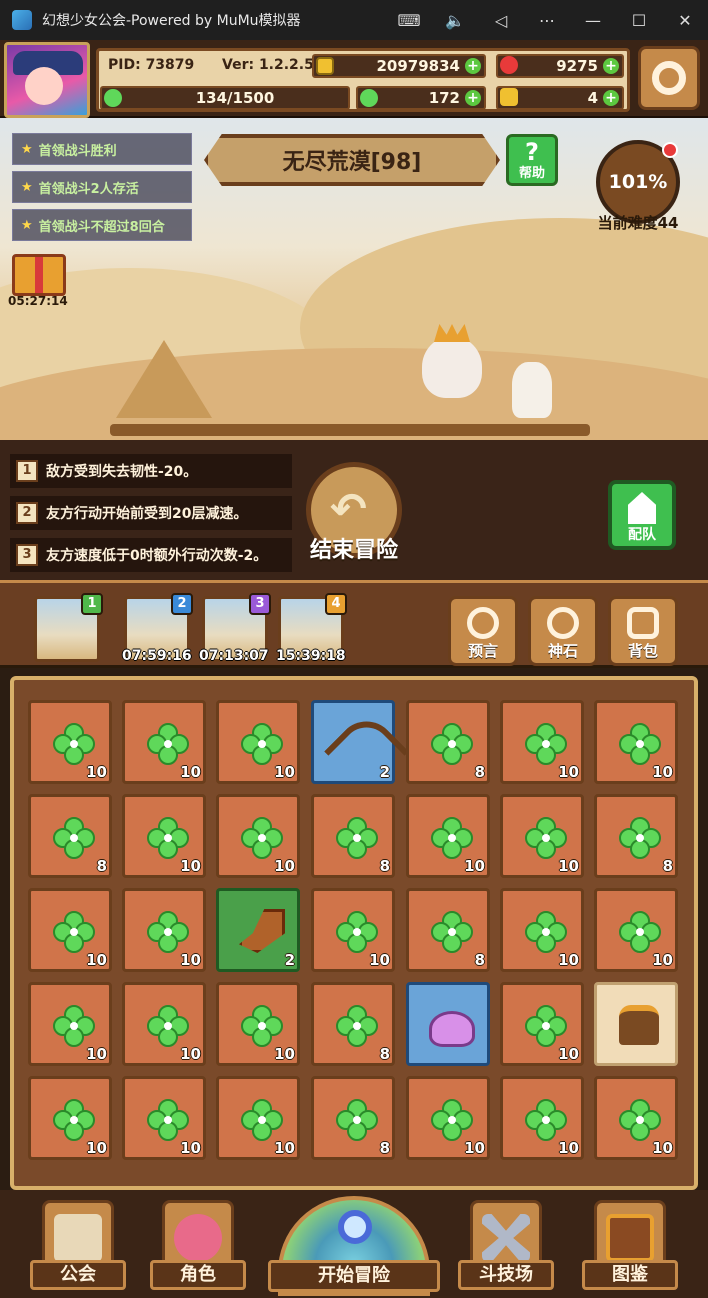 The width and height of the screenshot is (708, 1298). What do you see at coordinates (455, 20) in the screenshot?
I see `volume-icon: 🔈` at bounding box center [455, 20].